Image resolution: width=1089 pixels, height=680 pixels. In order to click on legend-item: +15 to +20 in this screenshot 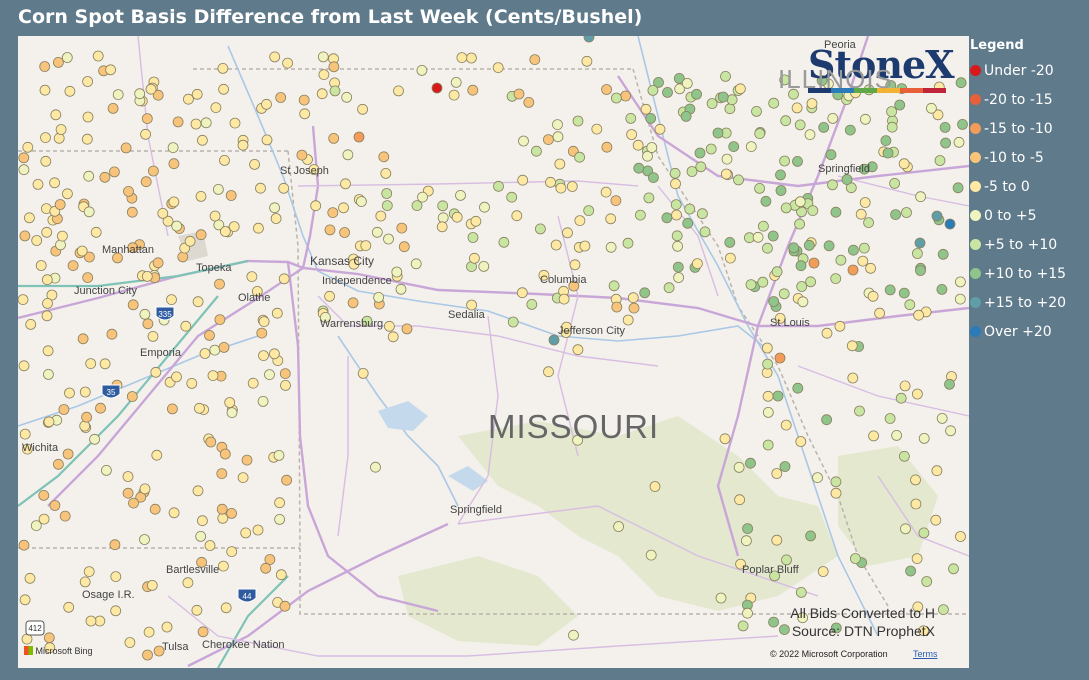, I will do `click(1018, 302)`.